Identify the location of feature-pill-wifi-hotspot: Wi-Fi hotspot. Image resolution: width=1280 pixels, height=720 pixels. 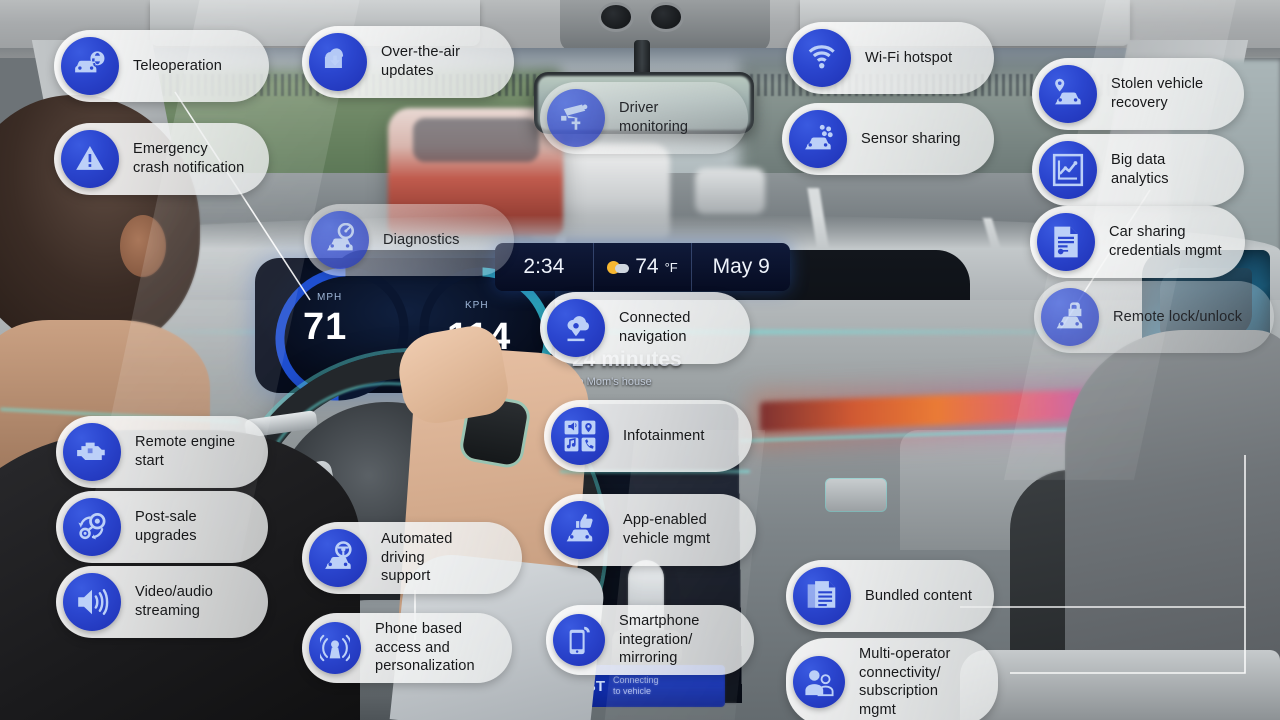
(890, 58).